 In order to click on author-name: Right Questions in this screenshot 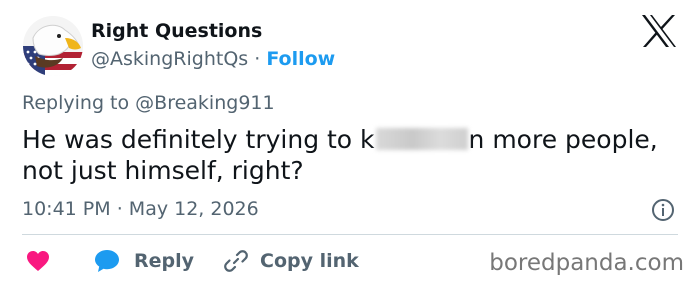, I will do `click(176, 31)`.